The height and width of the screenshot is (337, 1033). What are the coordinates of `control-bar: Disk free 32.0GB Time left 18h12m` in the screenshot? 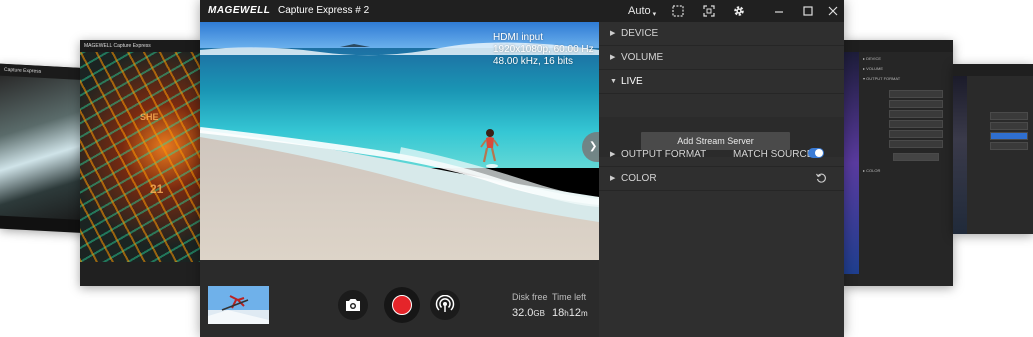 It's located at (399, 298).